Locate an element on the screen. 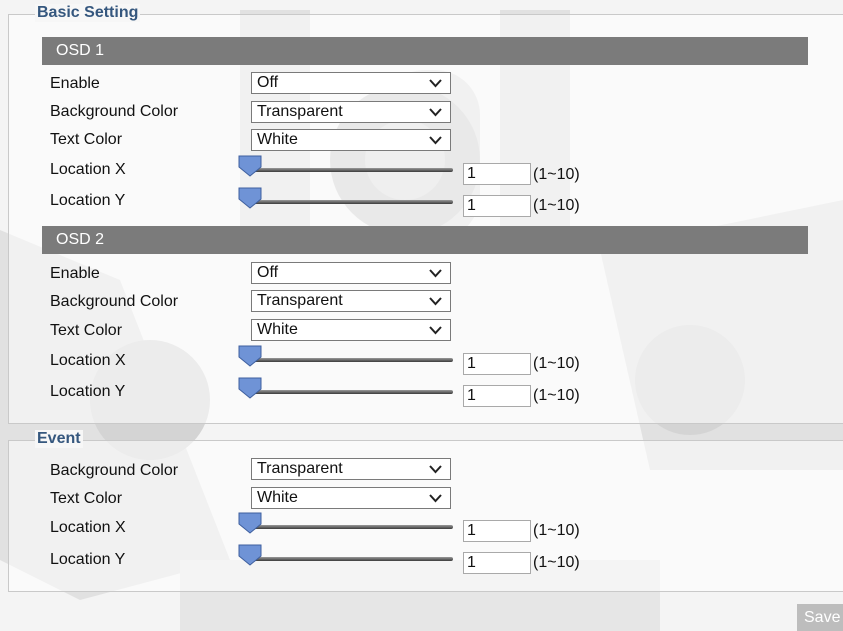  osd2-enable-select: Off is located at coordinates (351, 273).